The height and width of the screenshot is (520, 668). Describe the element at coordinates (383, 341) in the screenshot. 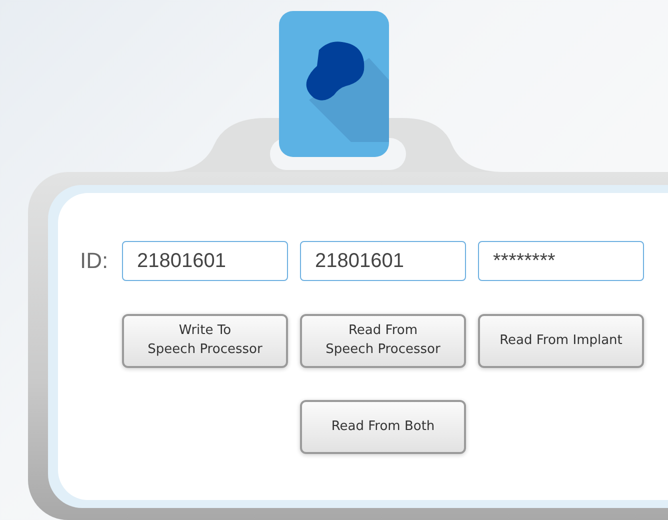

I see `action-button: Read From Speech Processor` at that location.